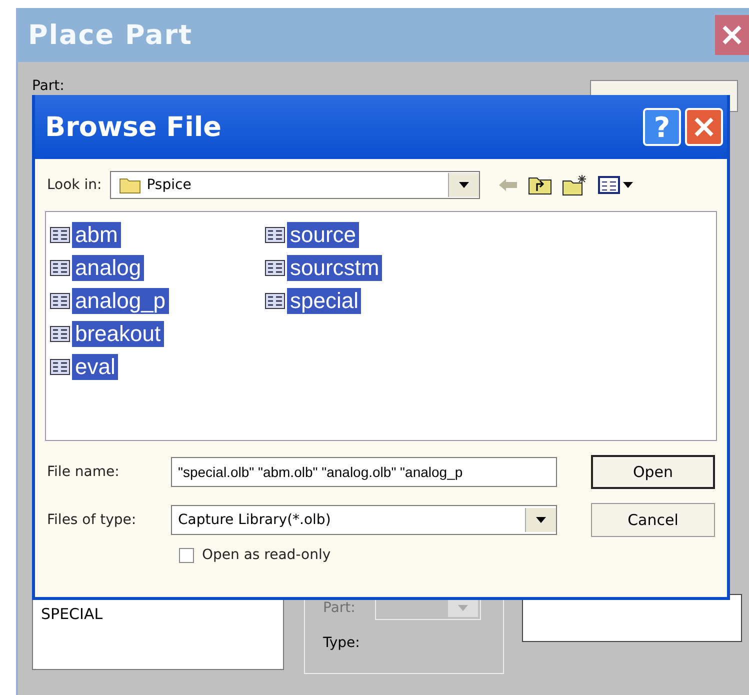 The width and height of the screenshot is (749, 695). I want to click on file-item: eval, so click(95, 367).